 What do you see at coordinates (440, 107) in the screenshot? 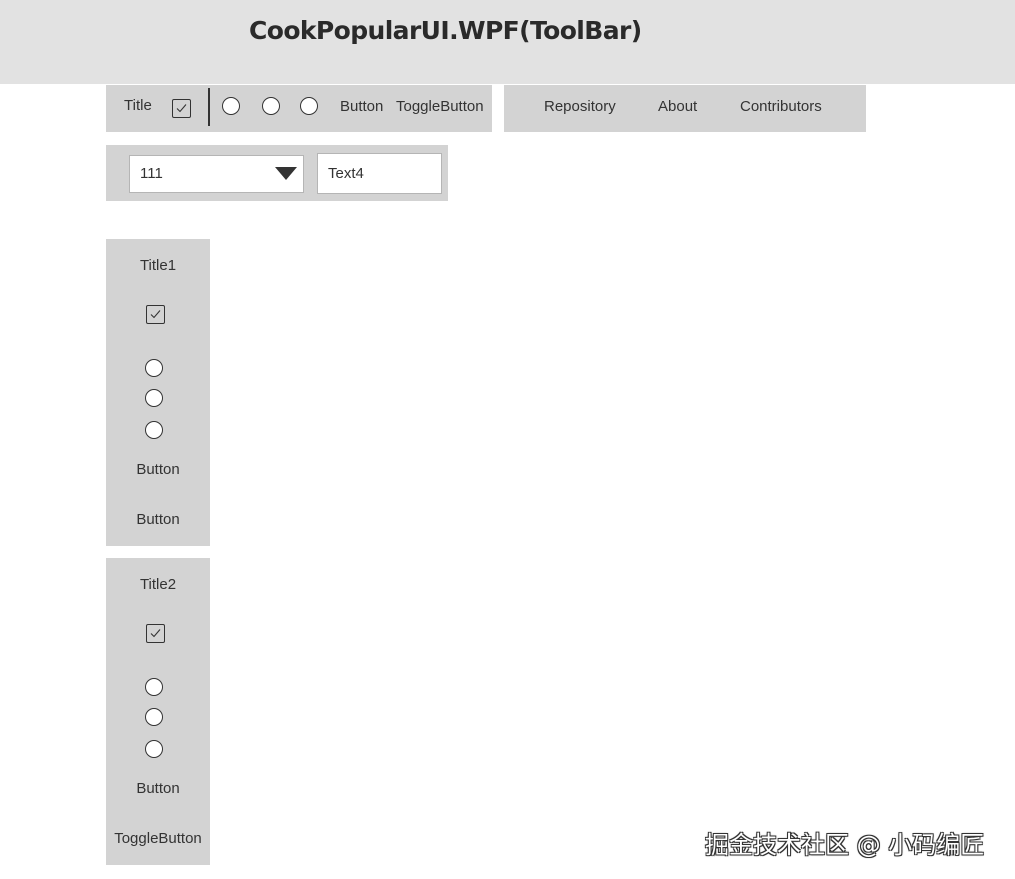
I see `toolbar-toggle-button: ToggleButton` at bounding box center [440, 107].